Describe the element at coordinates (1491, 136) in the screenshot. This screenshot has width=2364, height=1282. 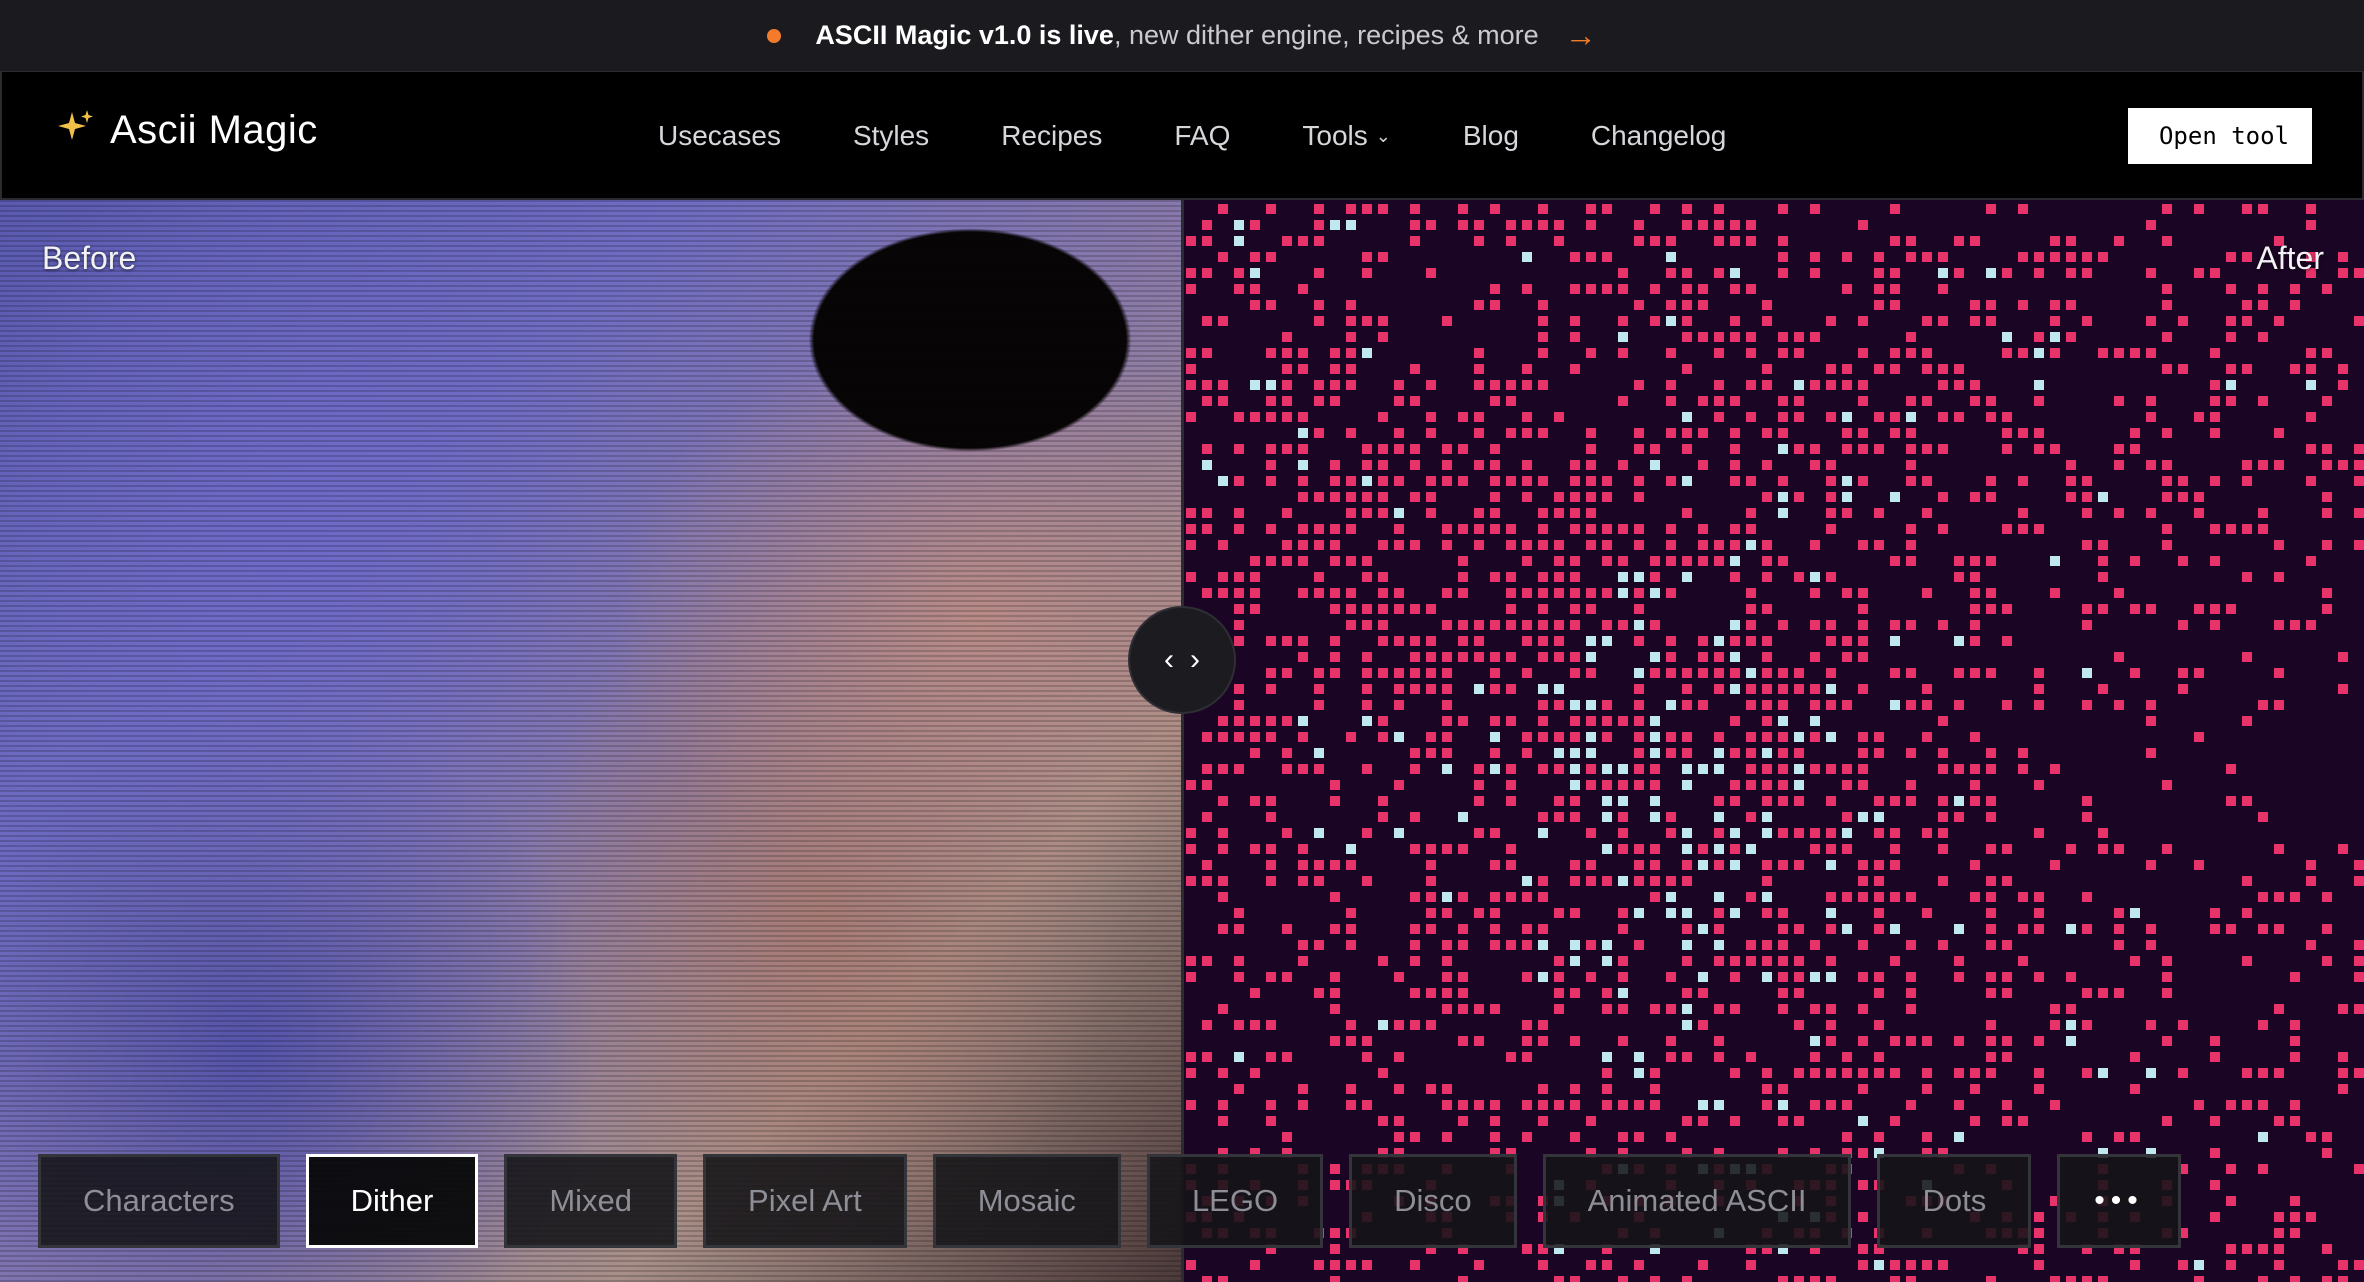
I see `nav-link-blog: Blog` at that location.